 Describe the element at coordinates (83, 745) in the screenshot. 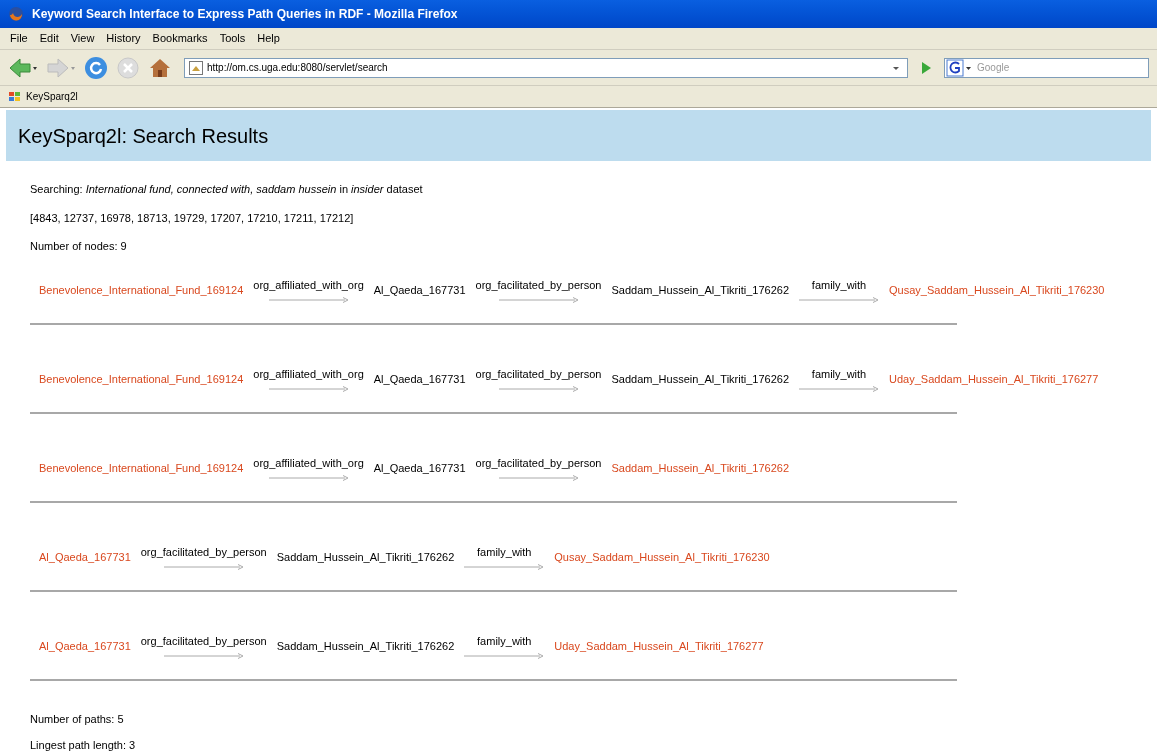

I see `longest-path-length: Lingest path length: 3` at that location.